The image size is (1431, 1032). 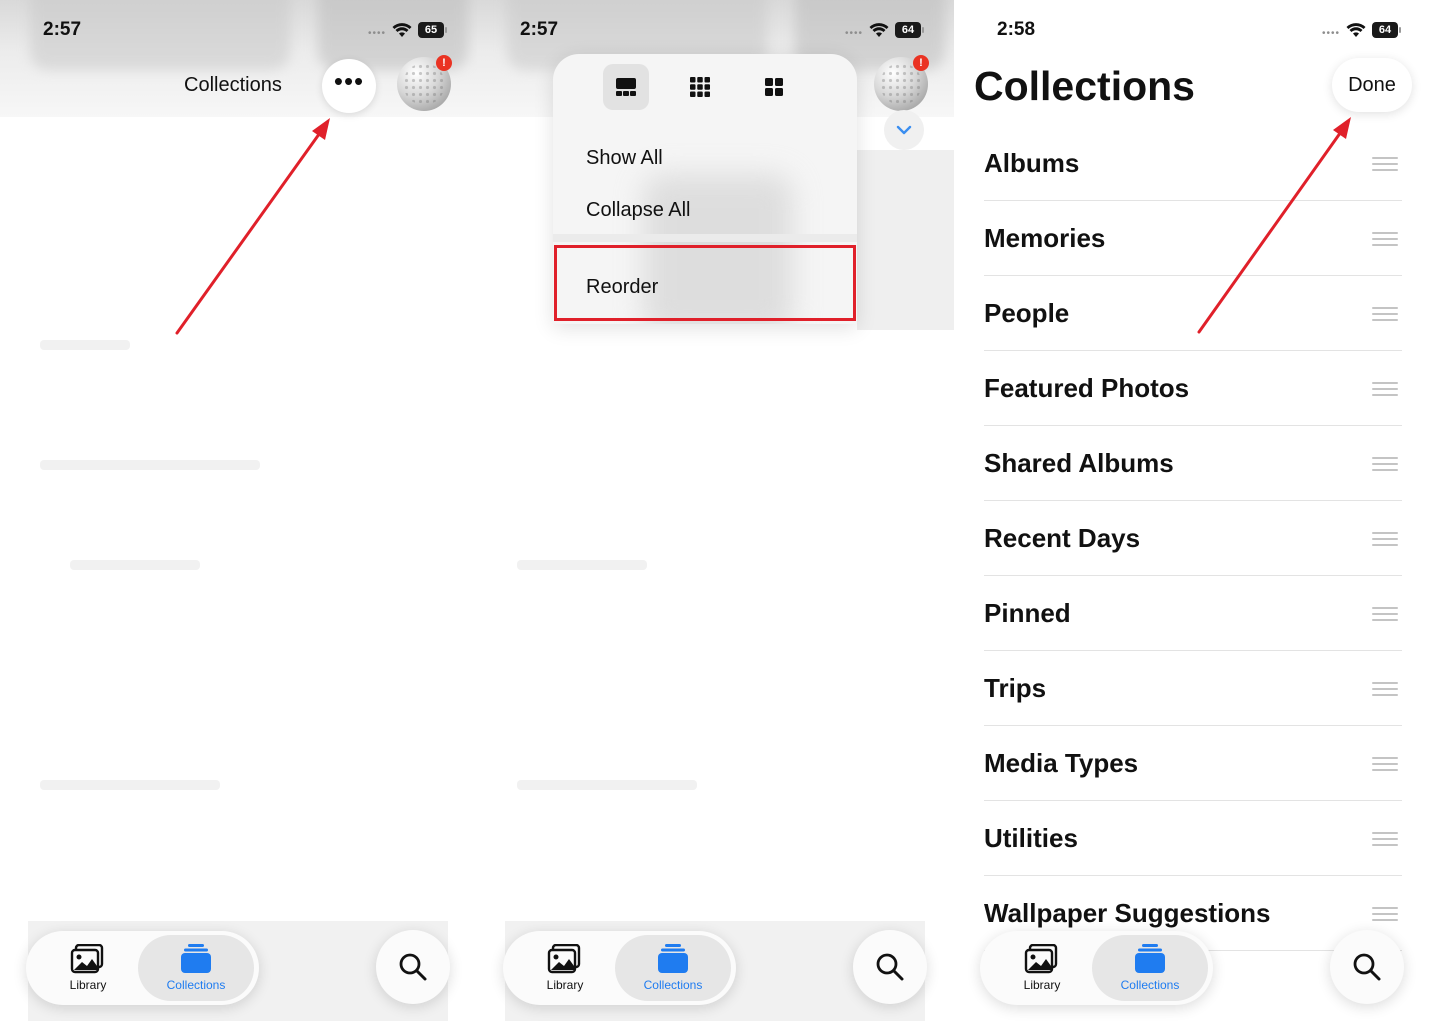 I want to click on more-icon: •••, so click(x=349, y=81).